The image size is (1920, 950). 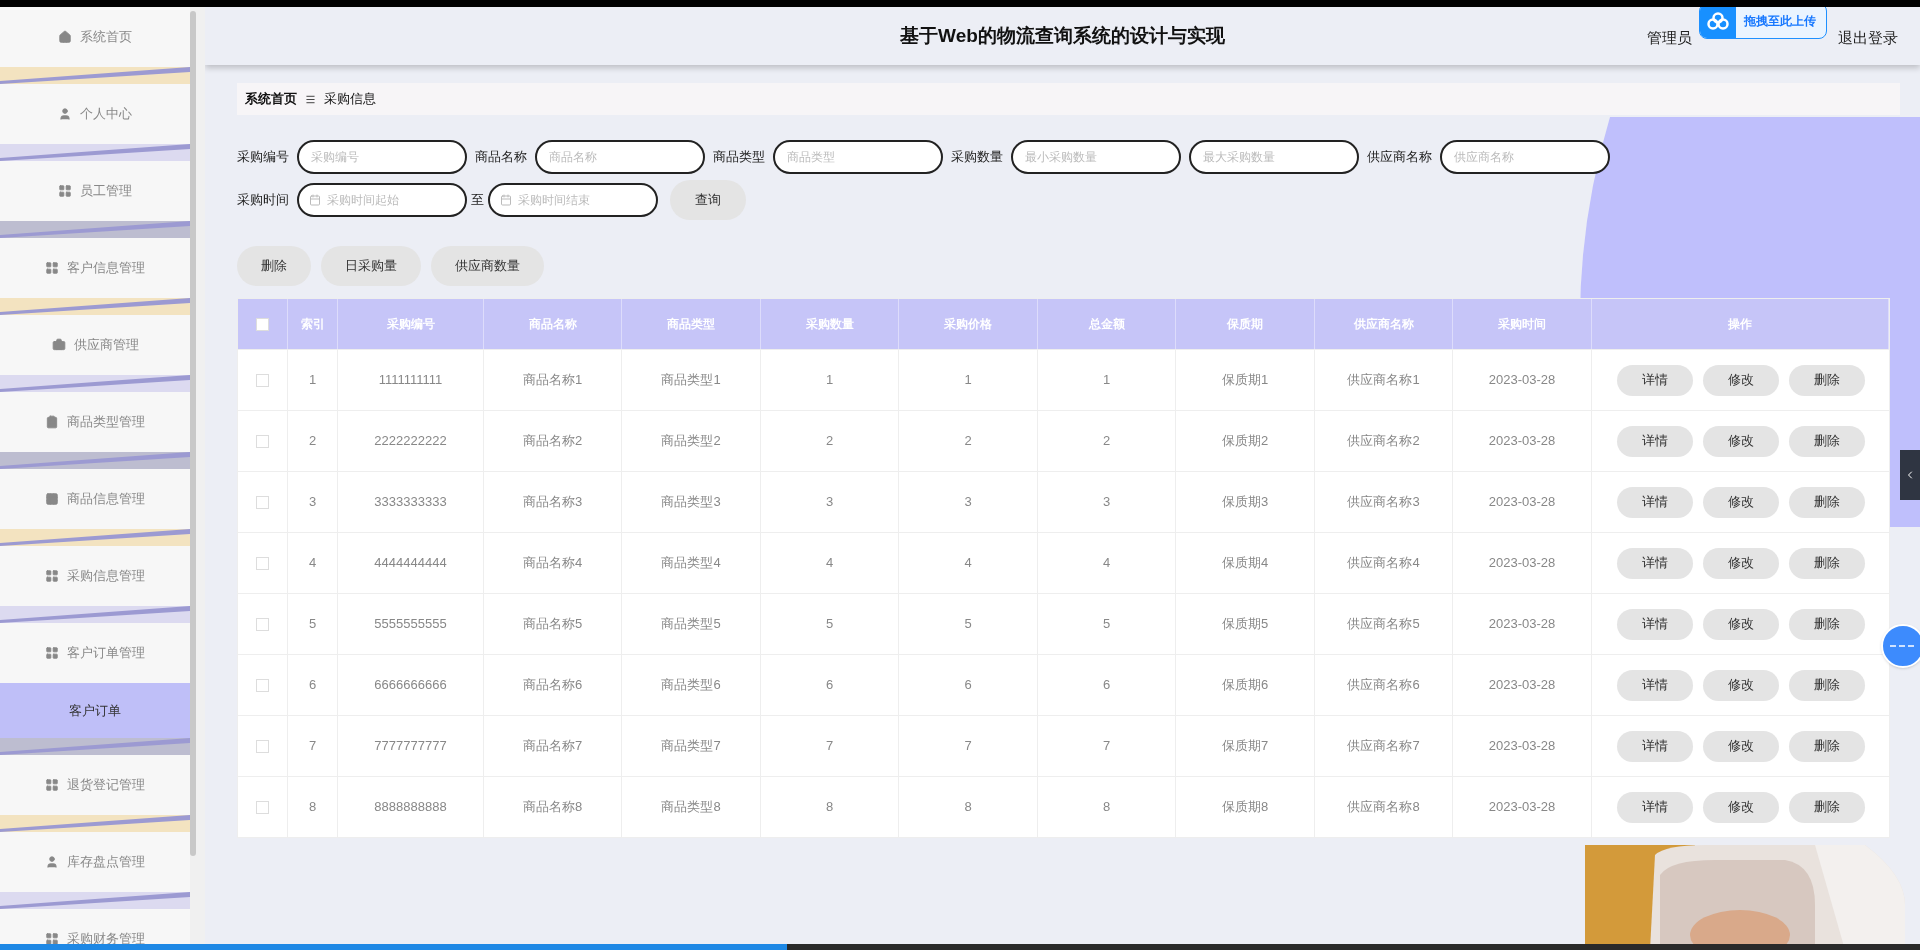 What do you see at coordinates (691, 685) in the screenshot?
I see `table-cell-text: 商品类型6` at bounding box center [691, 685].